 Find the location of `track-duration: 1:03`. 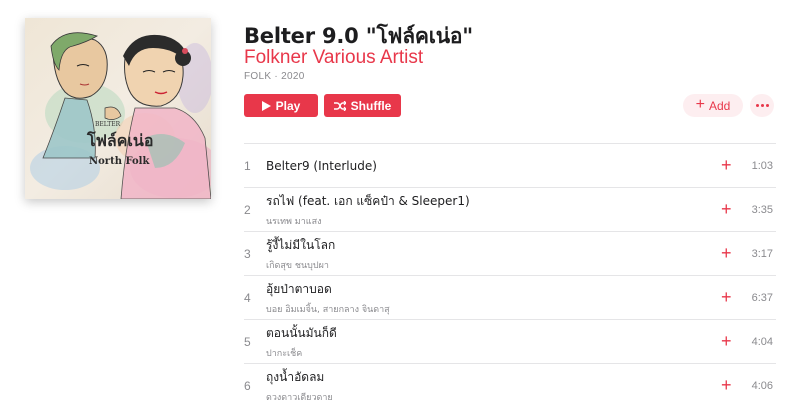

track-duration: 1:03 is located at coordinates (762, 165).